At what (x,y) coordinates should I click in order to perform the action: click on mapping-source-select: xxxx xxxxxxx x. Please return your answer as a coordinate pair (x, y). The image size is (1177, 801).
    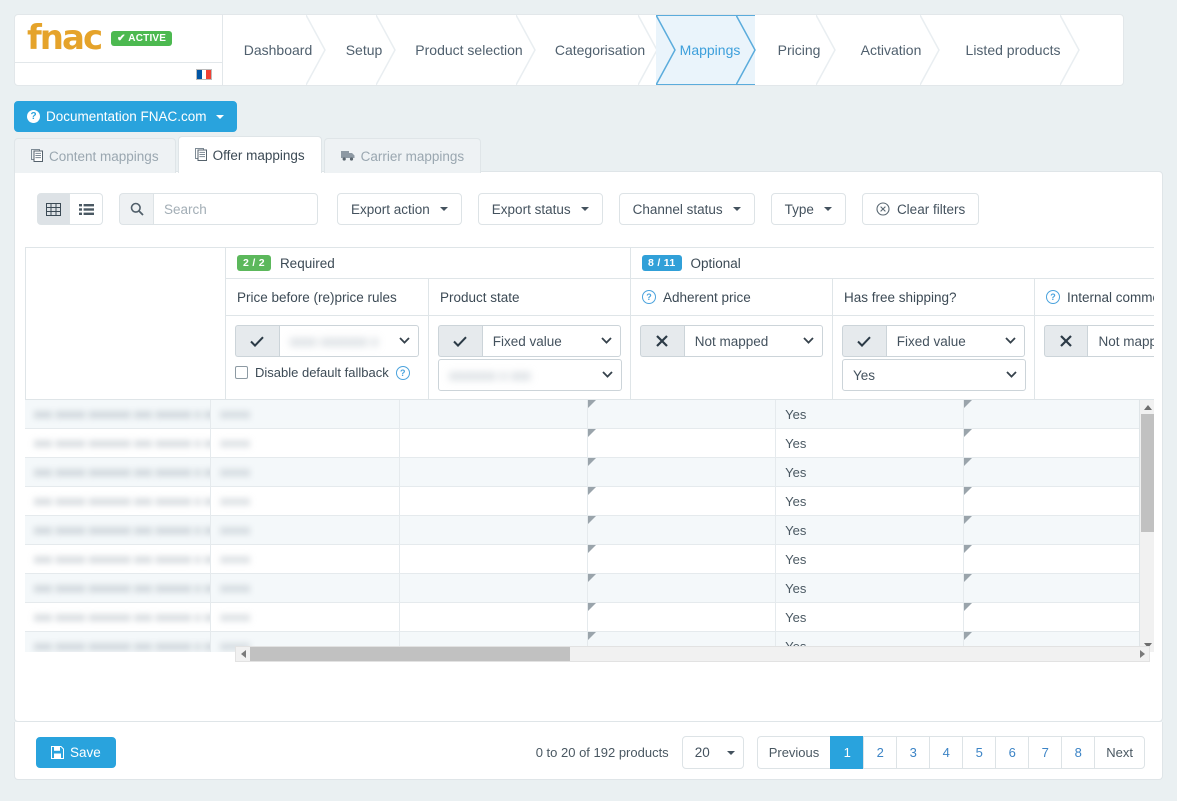
    Looking at the image, I should click on (348, 341).